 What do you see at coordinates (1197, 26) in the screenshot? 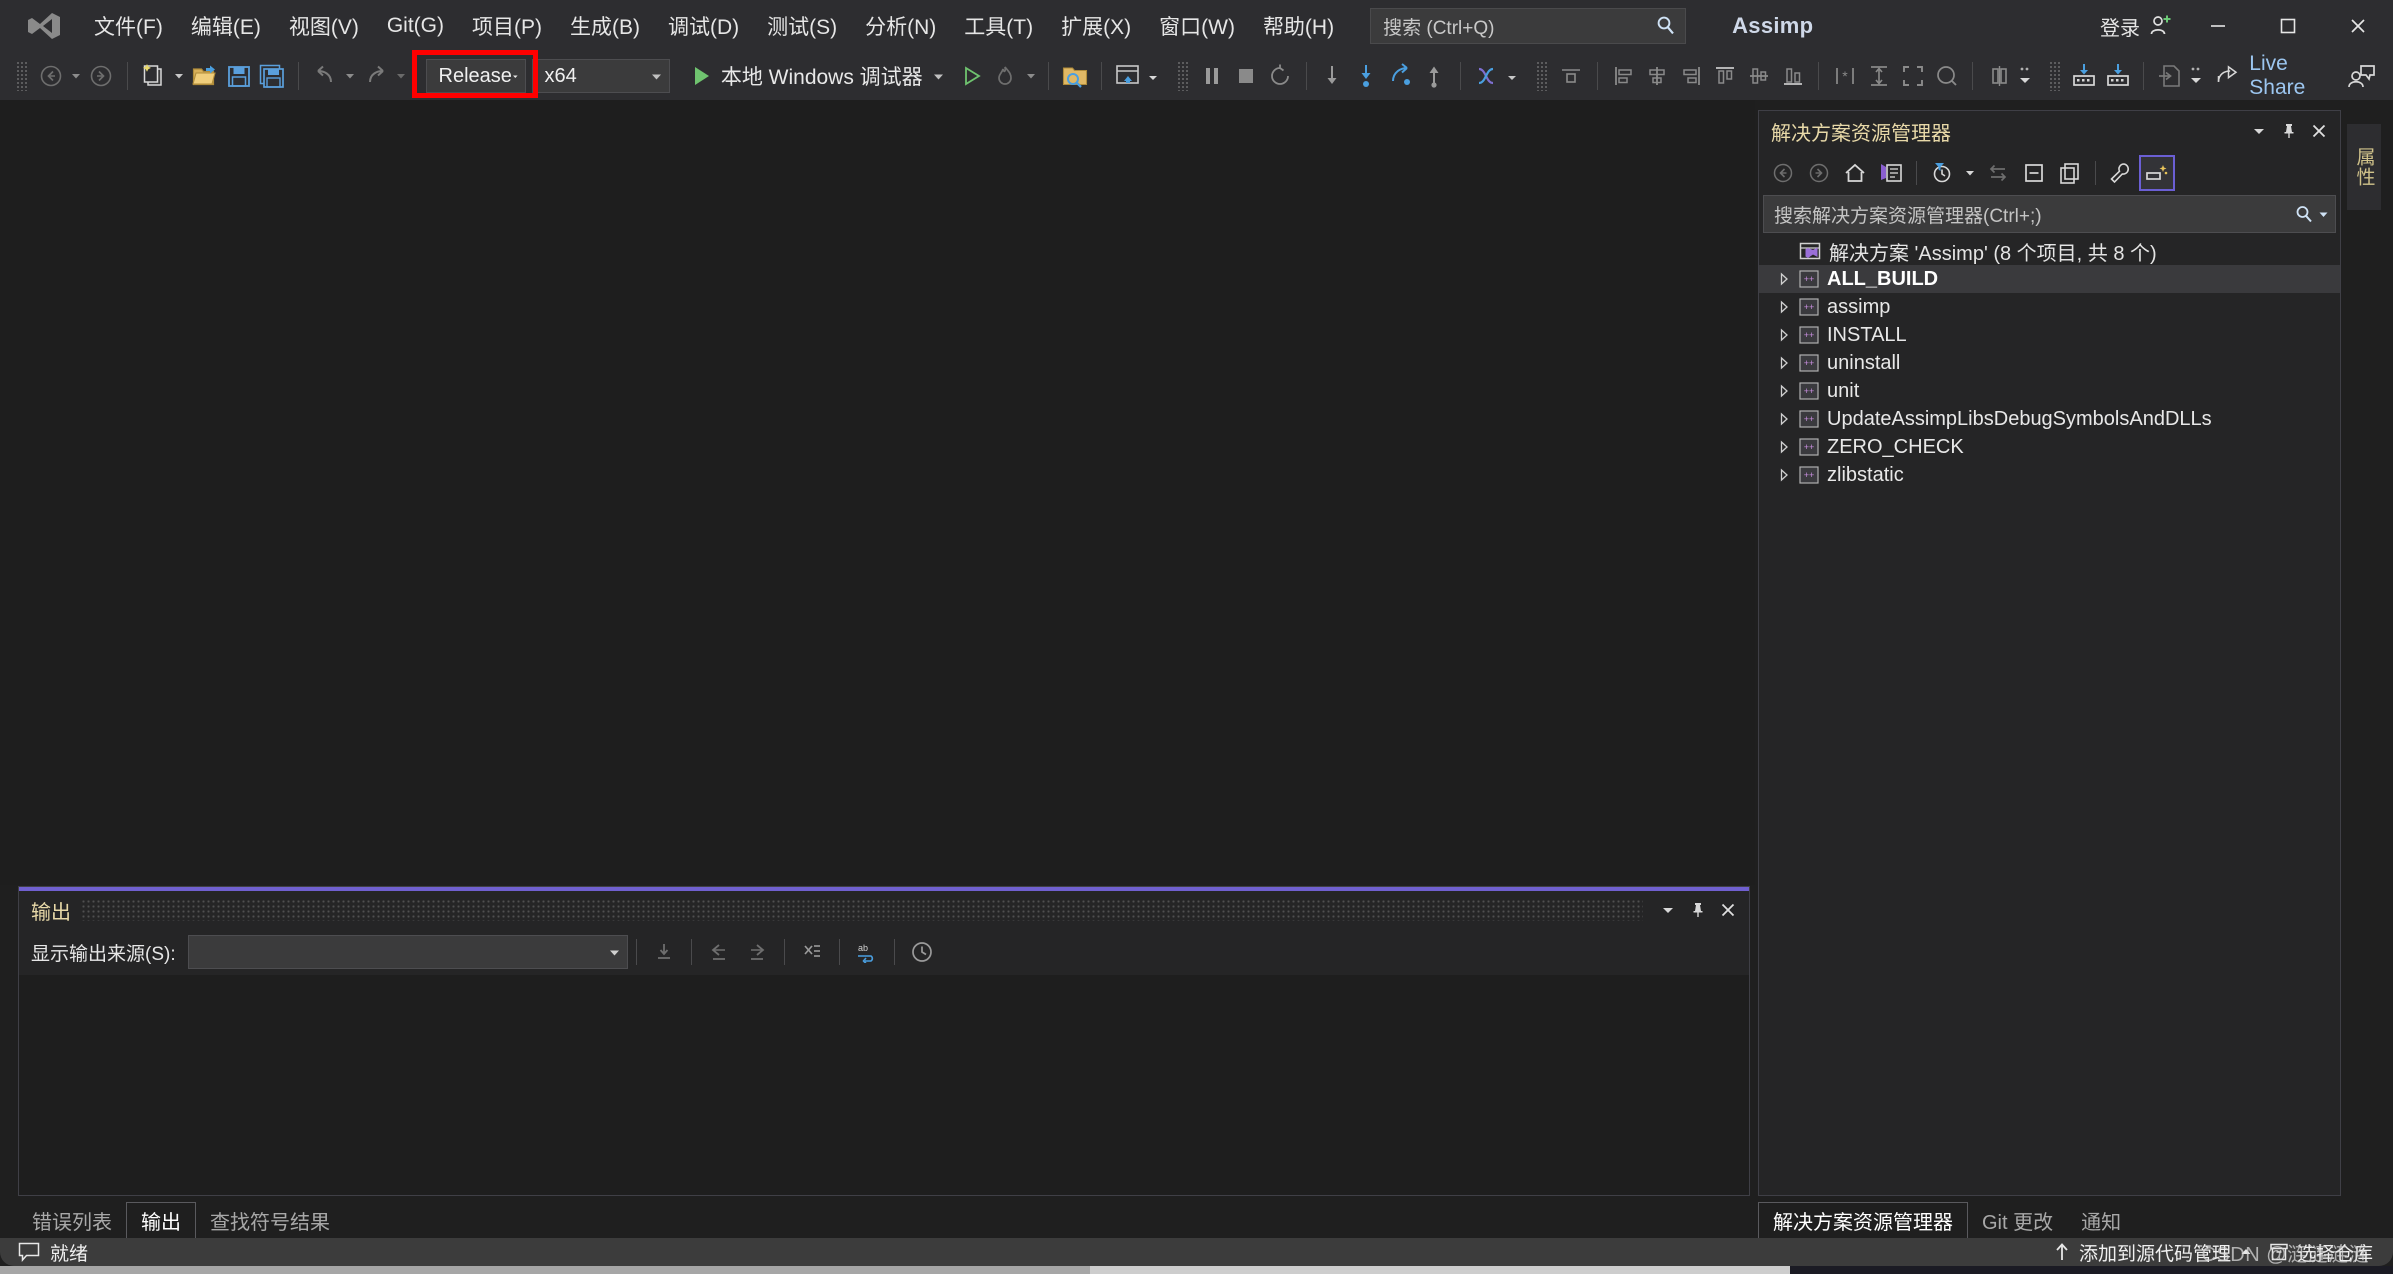
I see `menu-item-window: 窗口(W)` at bounding box center [1197, 26].